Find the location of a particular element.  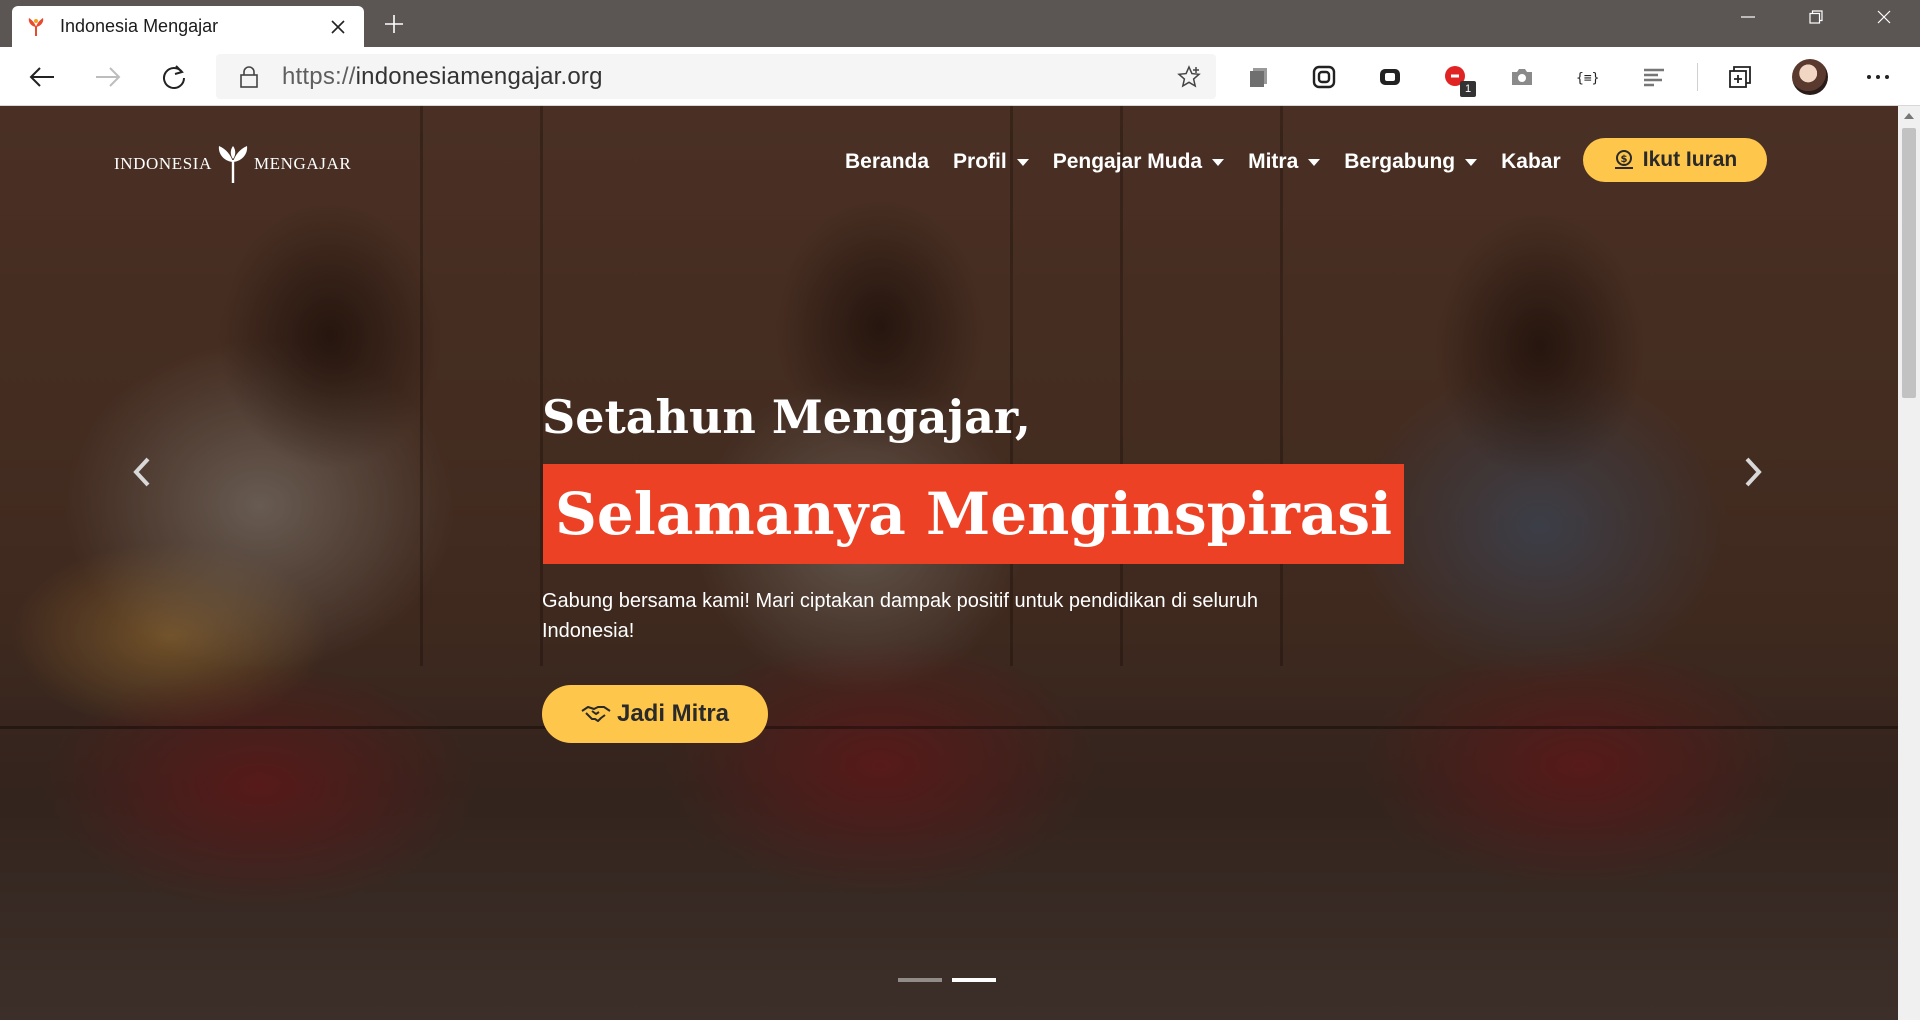

lock-icon is located at coordinates (249, 77).